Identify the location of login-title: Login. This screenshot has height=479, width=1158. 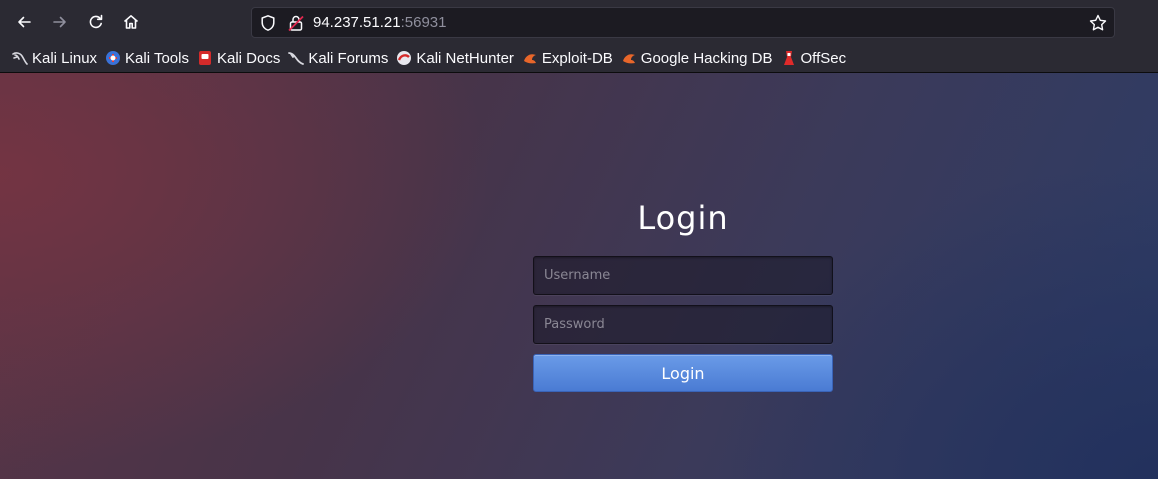
(683, 218).